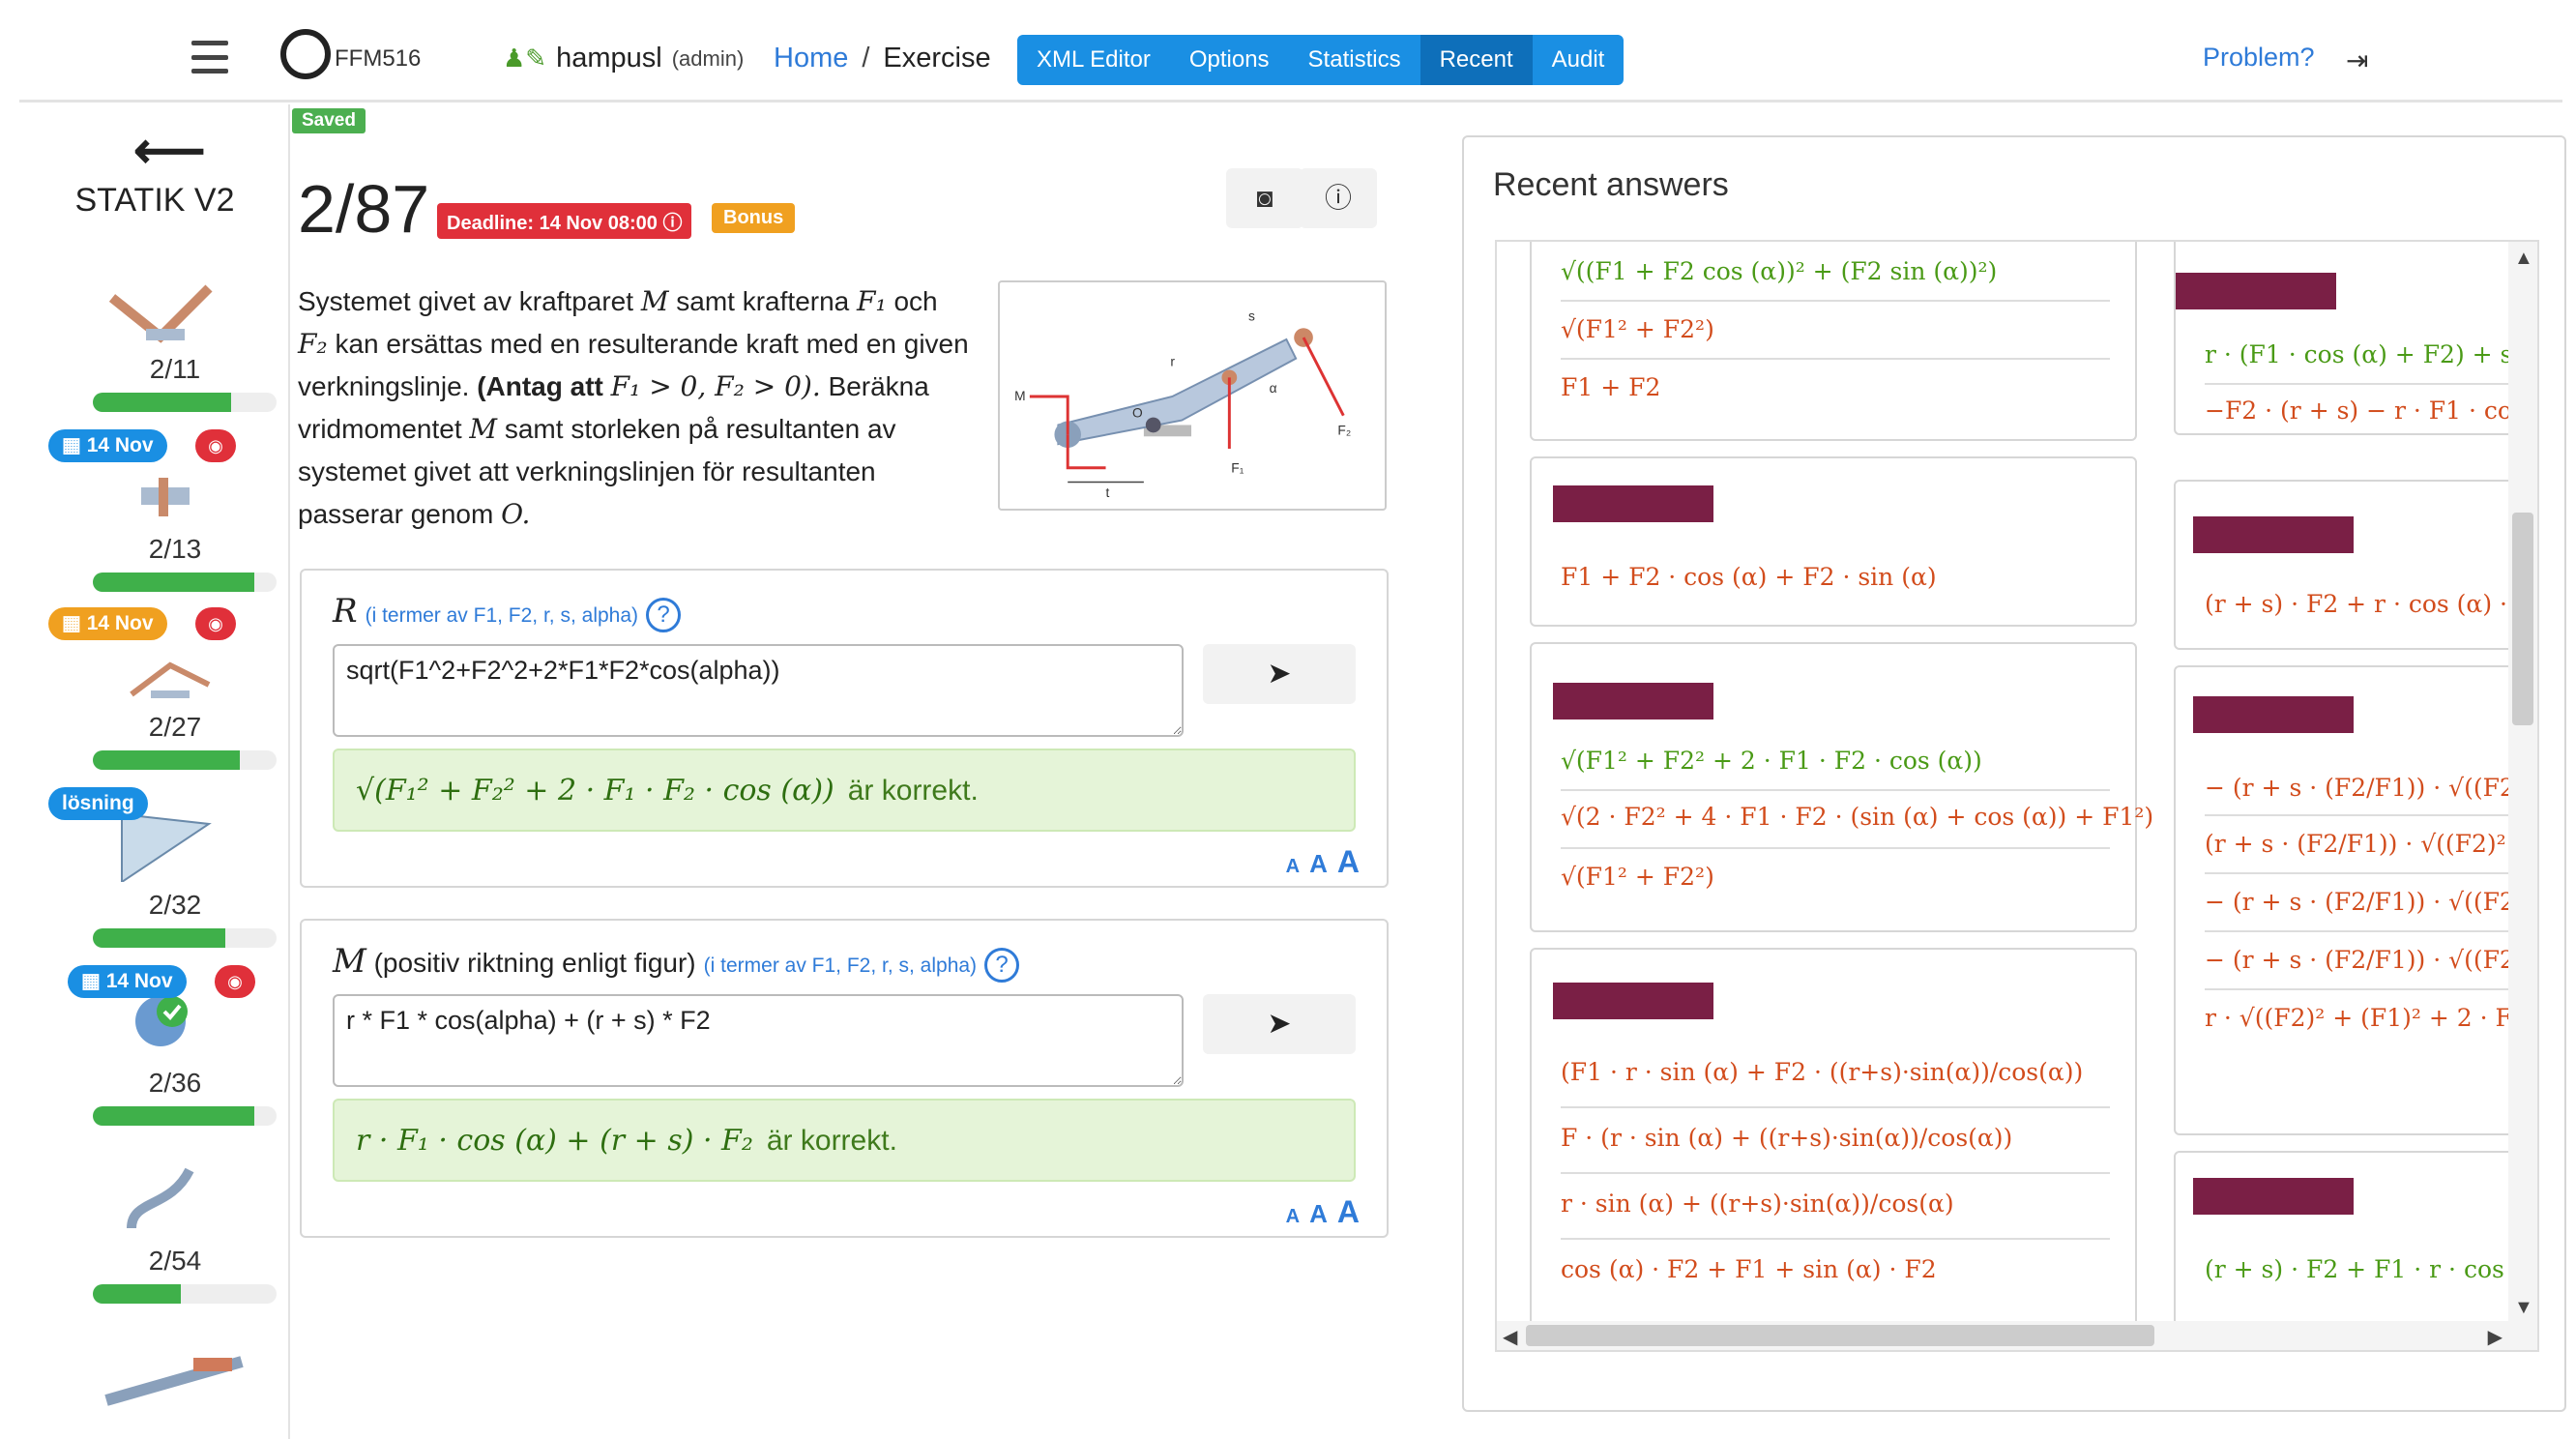 This screenshot has width=2576, height=1439. What do you see at coordinates (534, 963) in the screenshot?
I see `question-description: (positiv riktning enligt figur)` at bounding box center [534, 963].